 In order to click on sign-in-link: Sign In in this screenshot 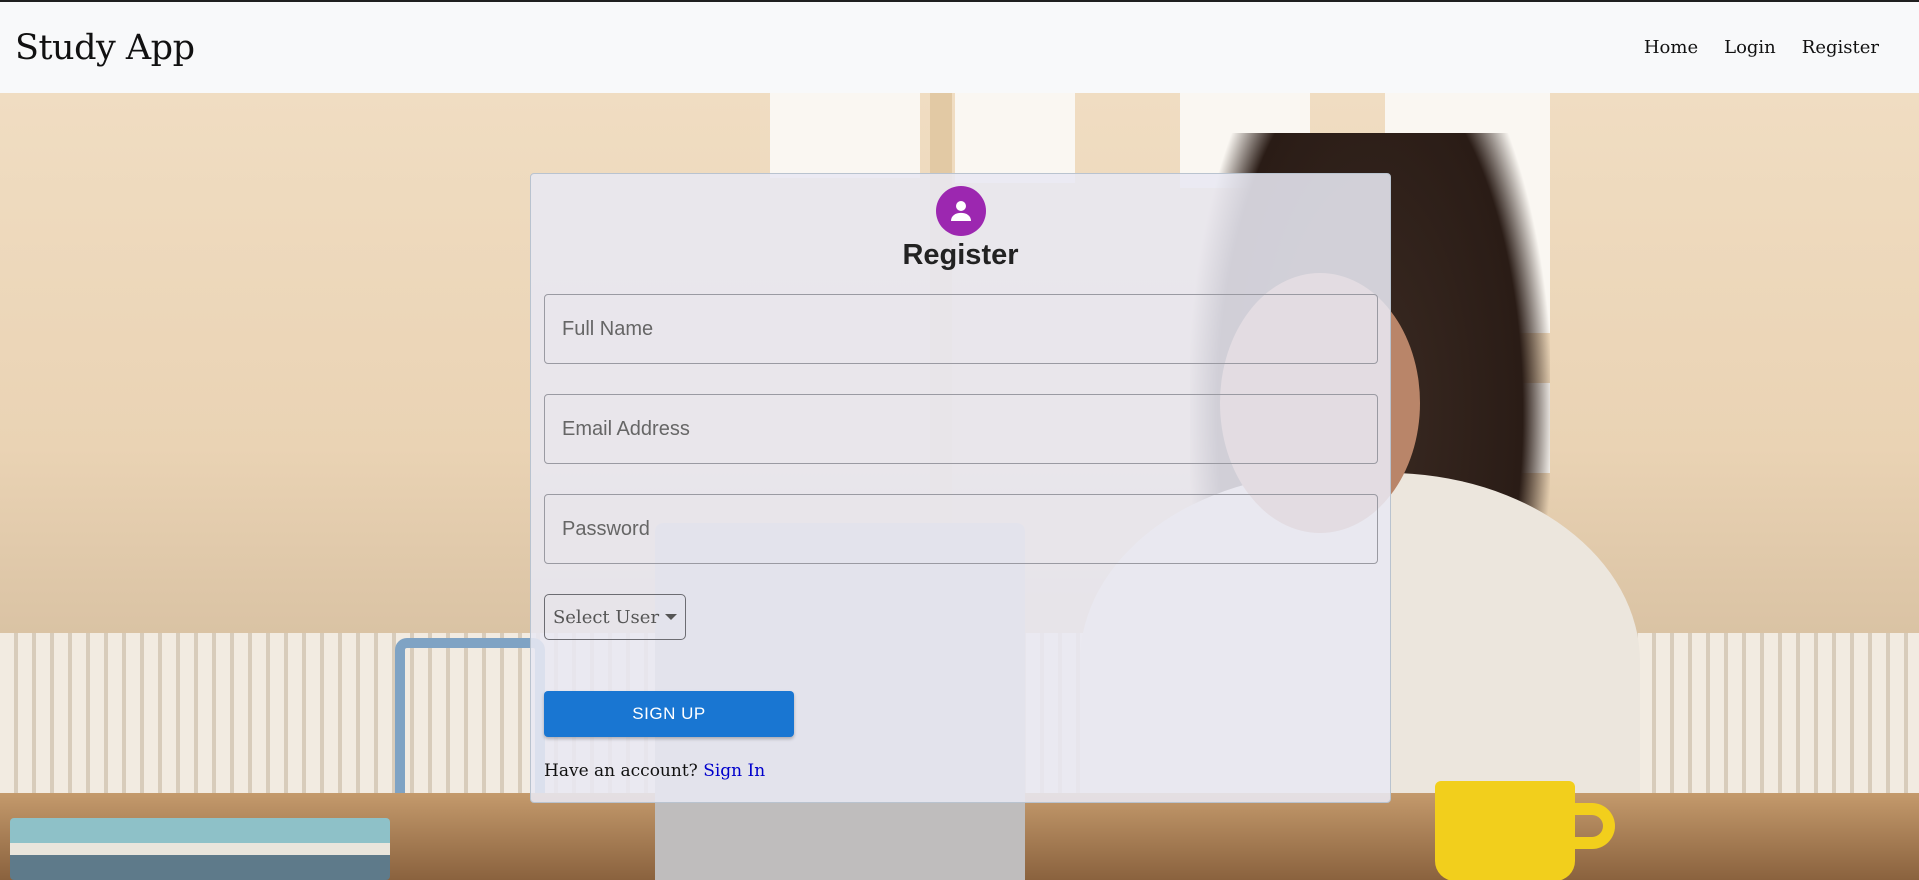, I will do `click(734, 771)`.